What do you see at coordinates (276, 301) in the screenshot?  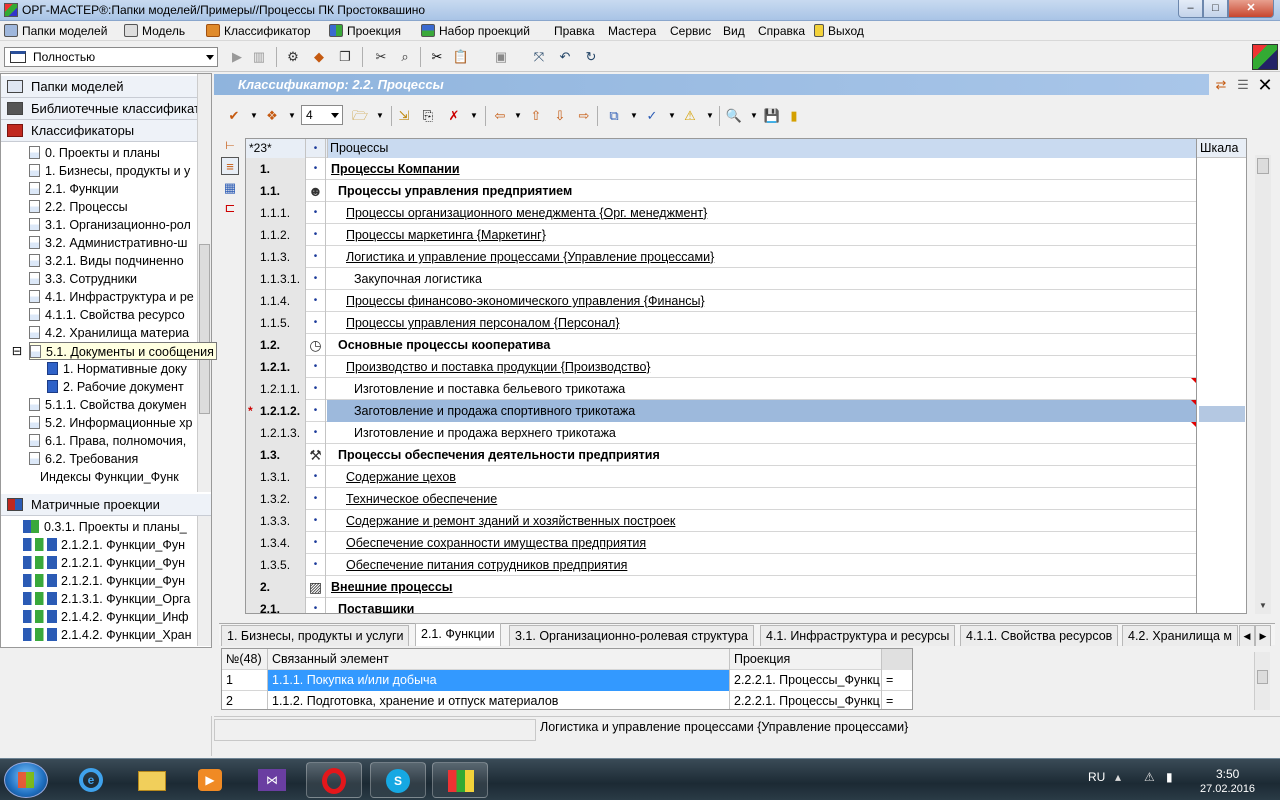 I see `row-number: 1.1.4.` at bounding box center [276, 301].